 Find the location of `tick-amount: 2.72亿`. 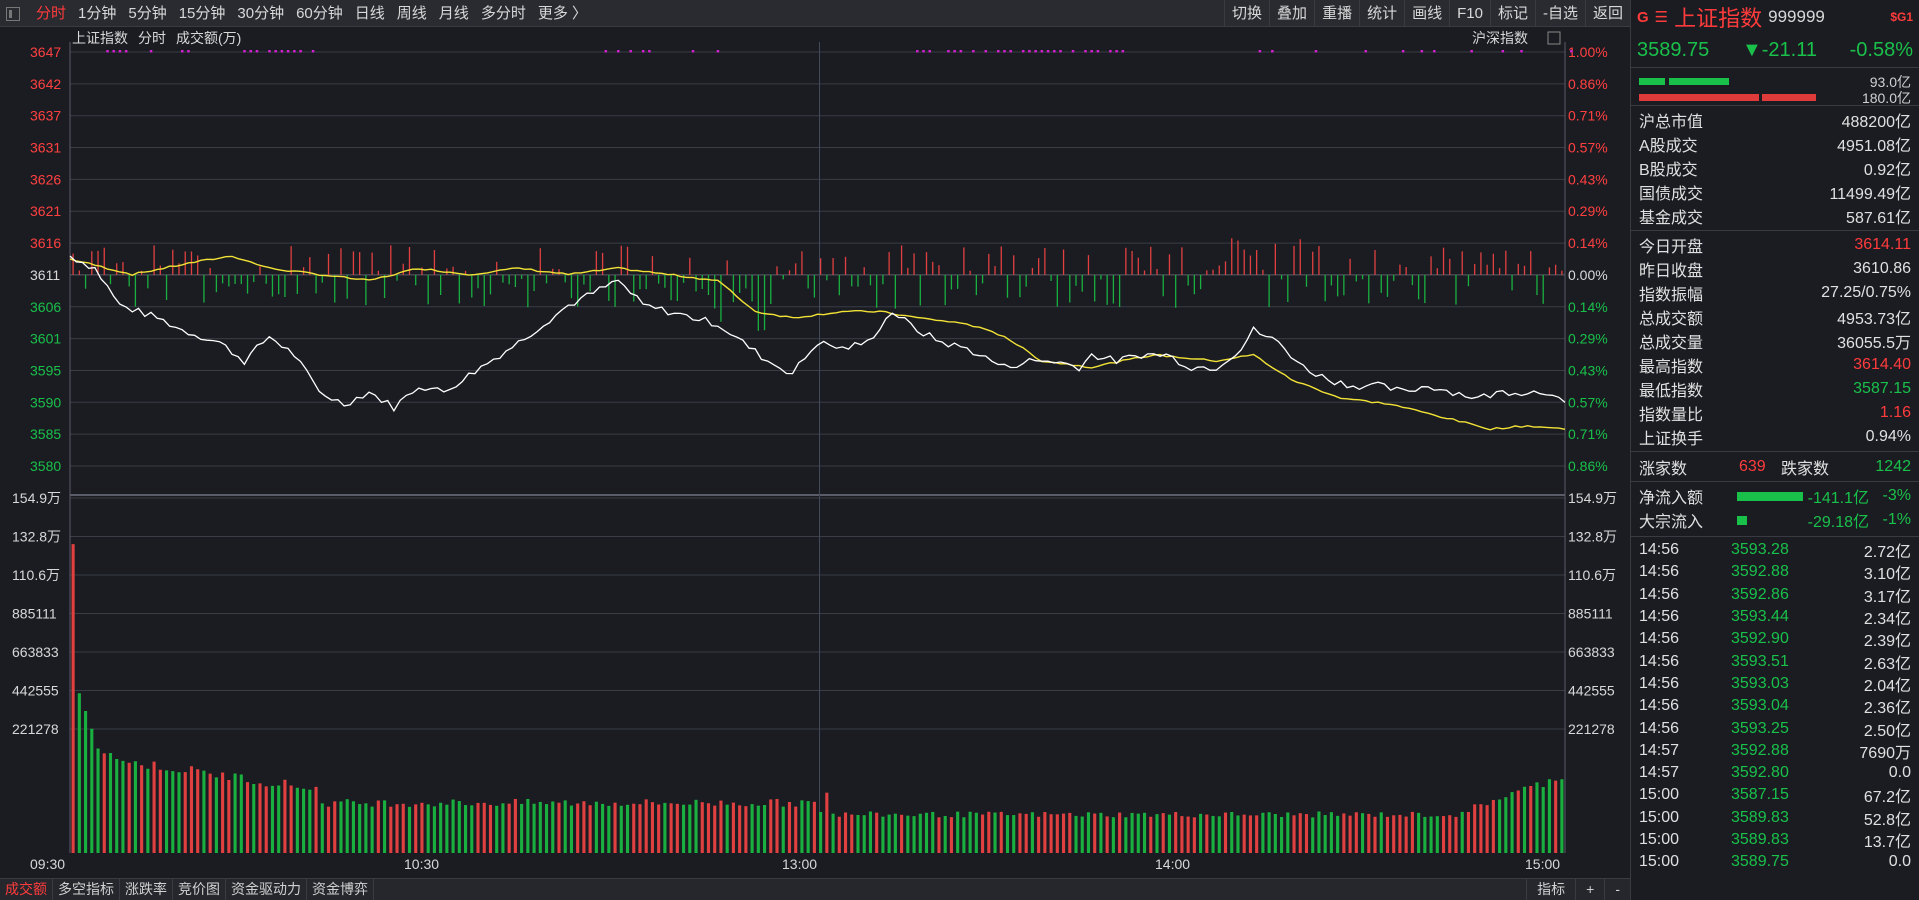

tick-amount: 2.72亿 is located at coordinates (1887, 553).